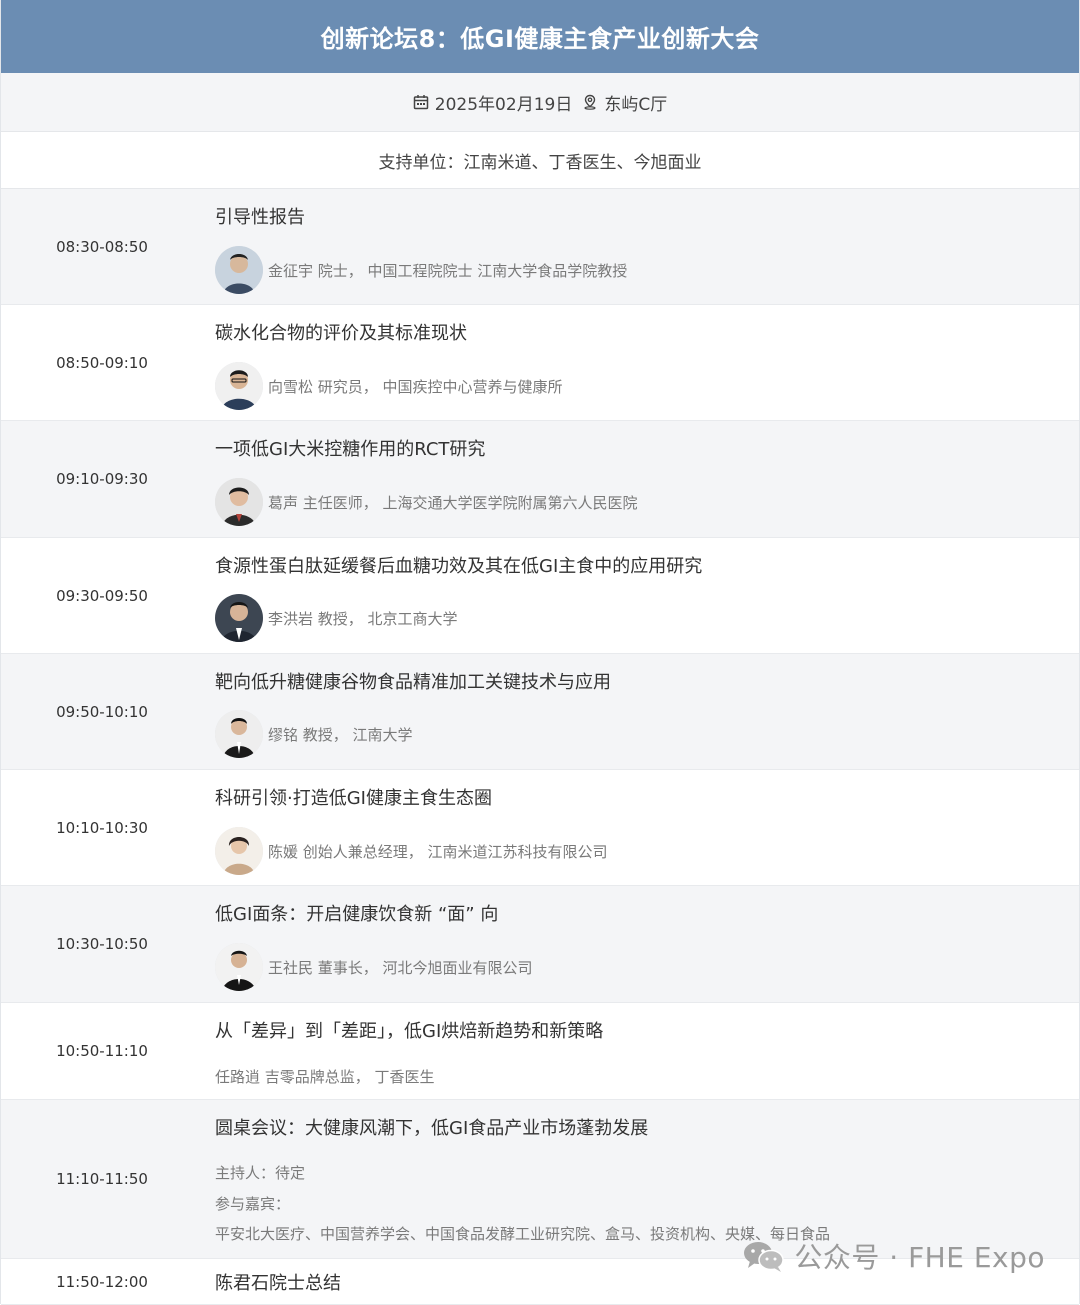  What do you see at coordinates (459, 566) in the screenshot?
I see `talk-title: 食源性蛋白肽延缓餐后血糖功效及其在低GI主食中的应用研究` at bounding box center [459, 566].